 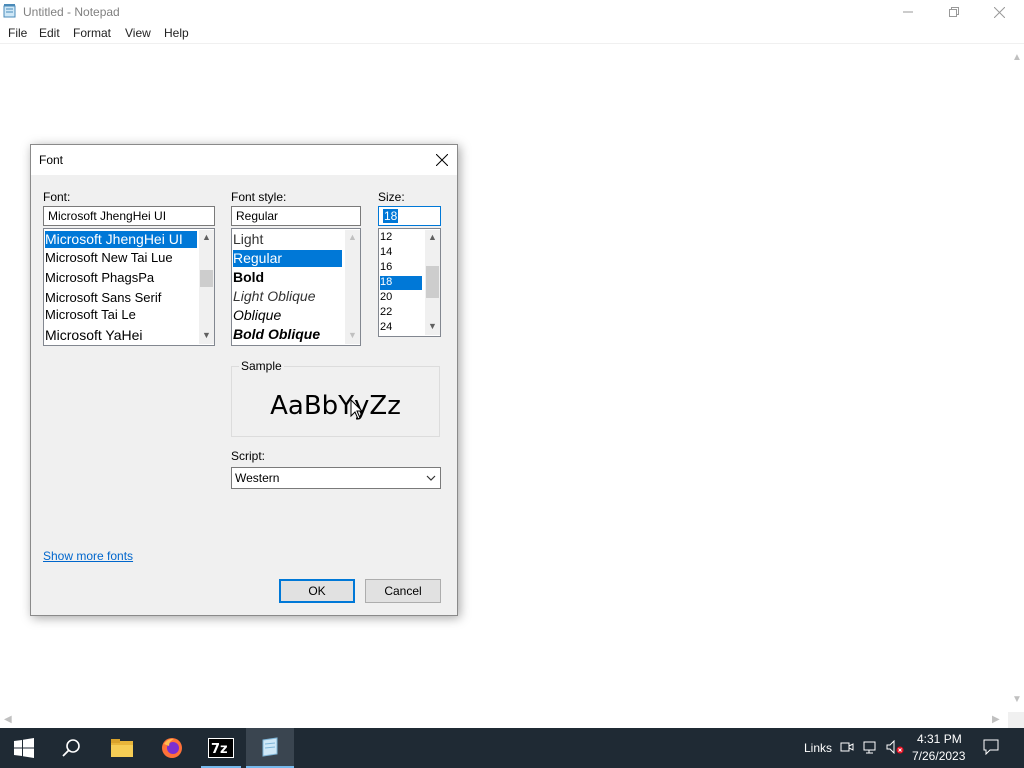 I want to click on search-button, so click(x=72, y=748).